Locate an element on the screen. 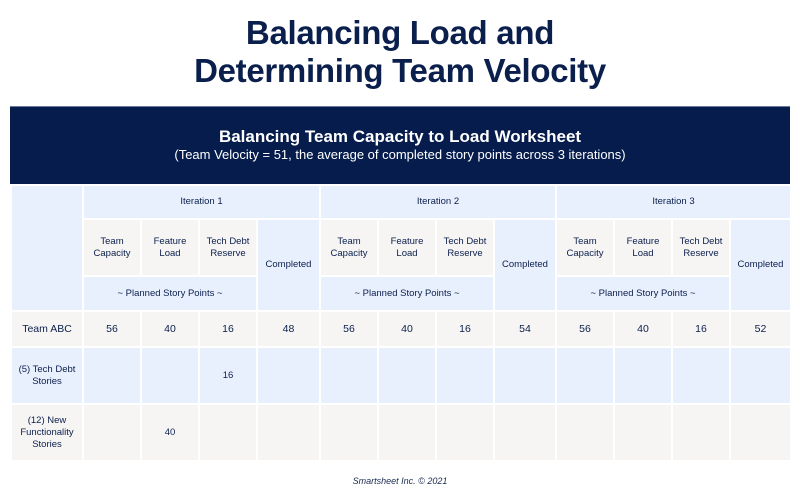  page-title-line-1: Balancing Load and is located at coordinates (400, 32).